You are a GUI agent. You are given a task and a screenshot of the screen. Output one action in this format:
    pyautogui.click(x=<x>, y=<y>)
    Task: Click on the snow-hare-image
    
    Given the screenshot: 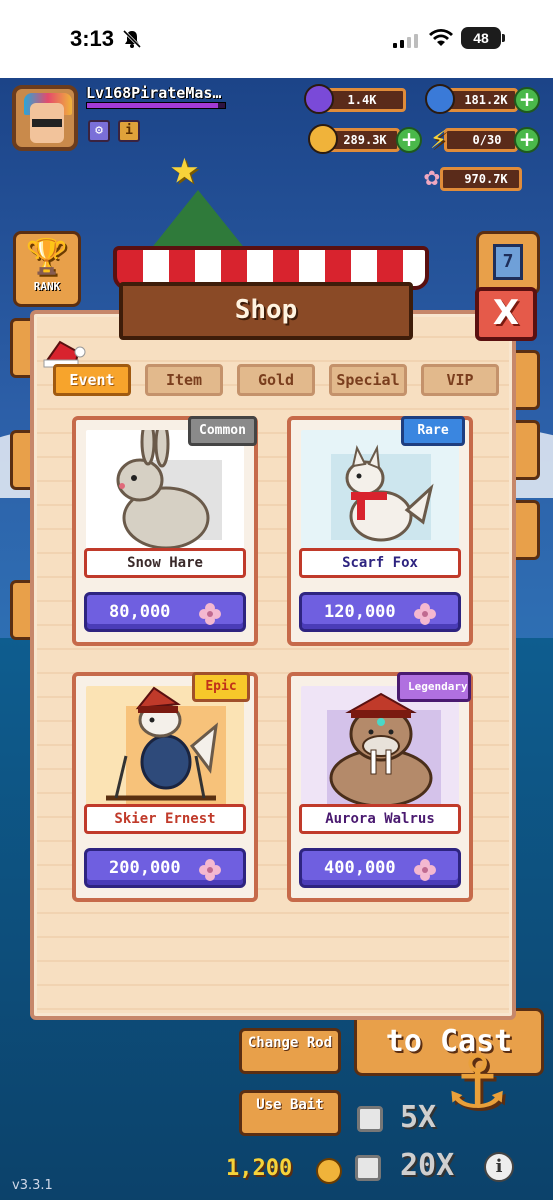 What is the action you would take?
    pyautogui.click(x=165, y=492)
    